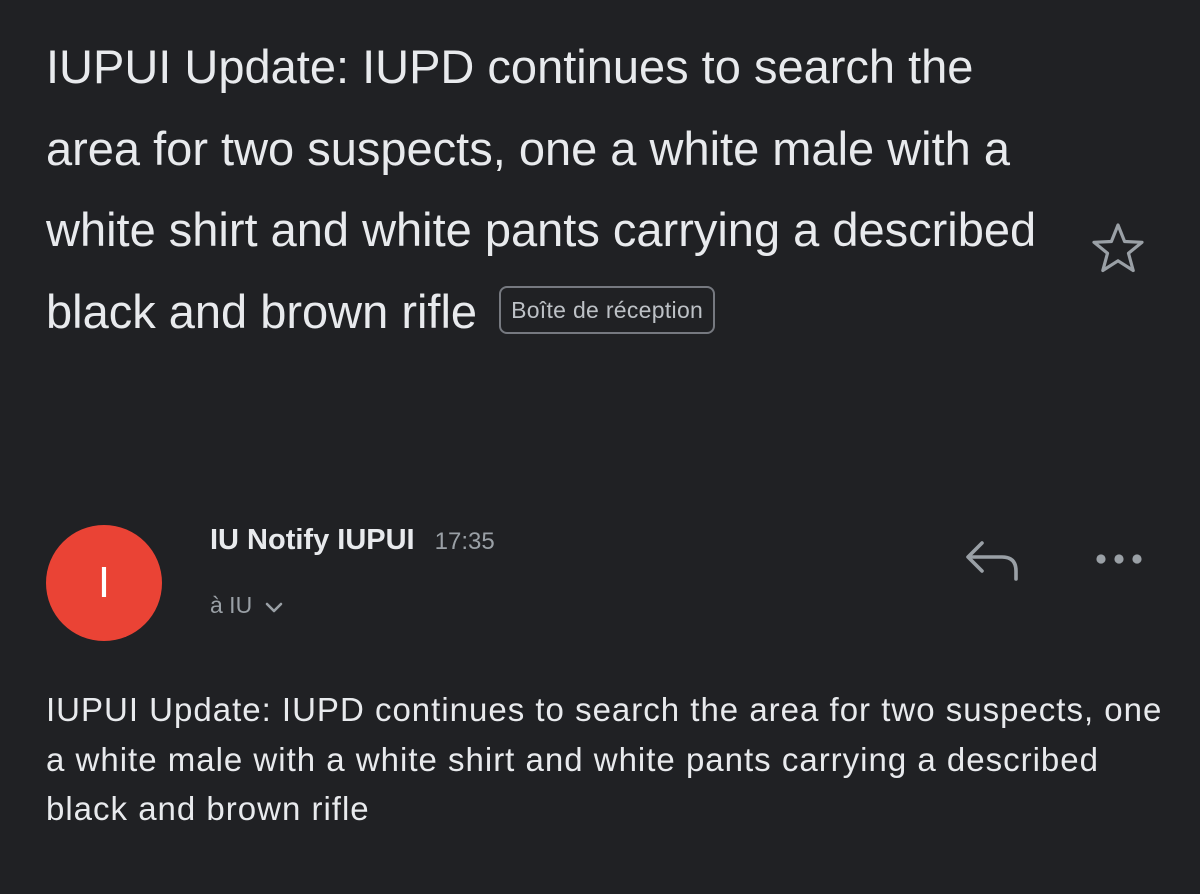 This screenshot has width=1200, height=894. I want to click on more-horizontal-icon, so click(1119, 559).